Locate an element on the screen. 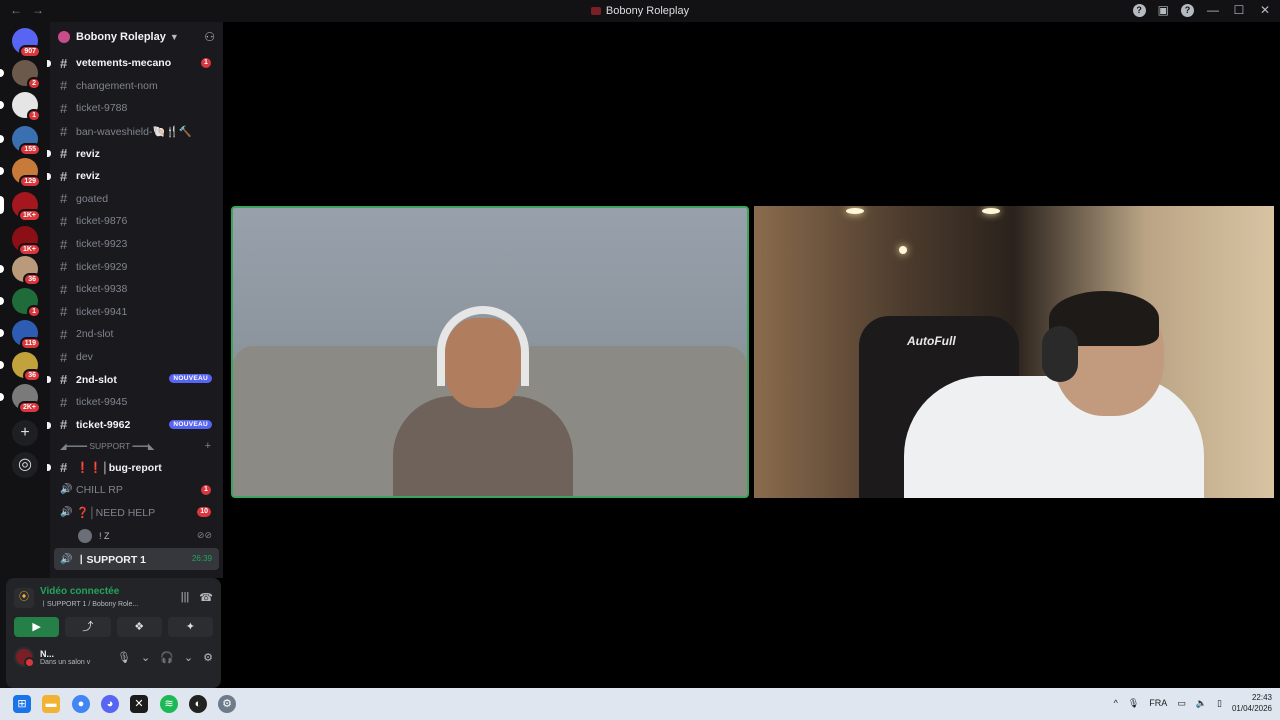 This screenshot has width=1280, height=720. server-logo-icon is located at coordinates (595, 11).